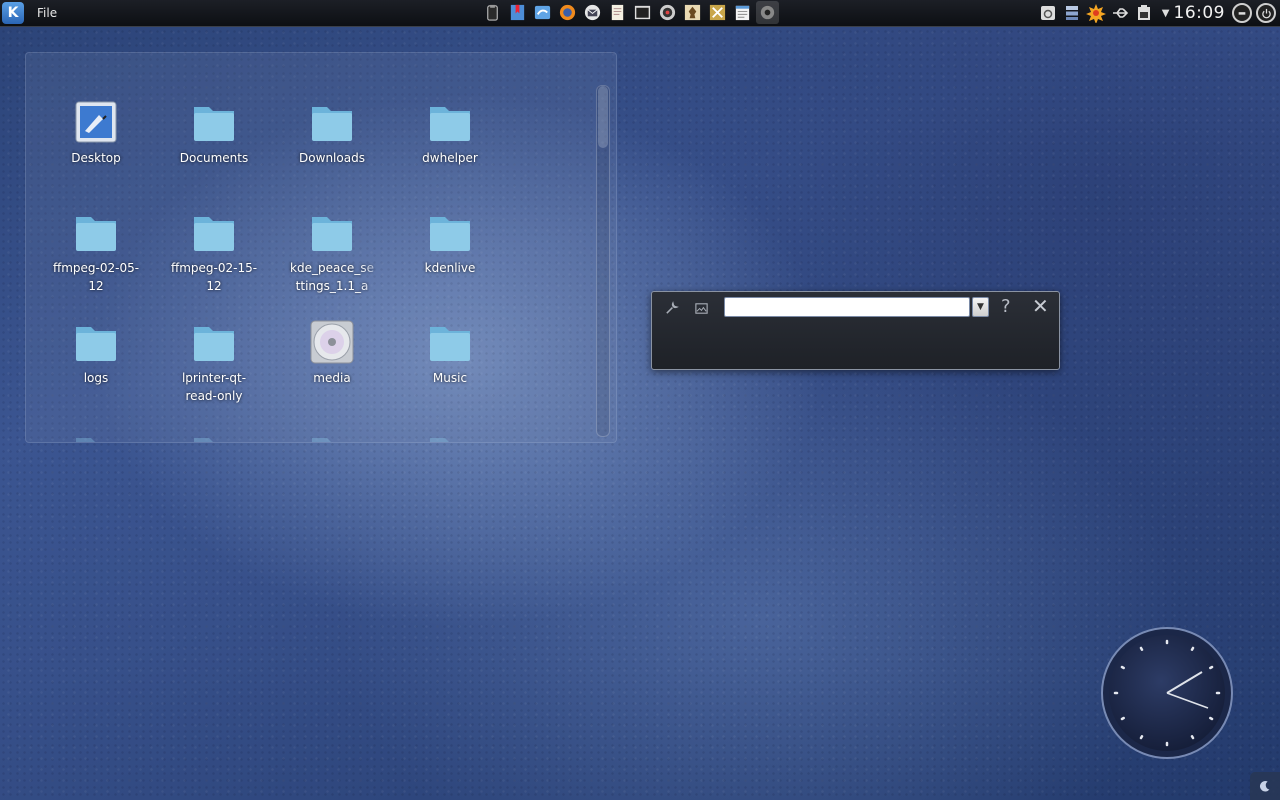 The height and width of the screenshot is (800, 1280). I want to click on file-label: media, so click(332, 378).